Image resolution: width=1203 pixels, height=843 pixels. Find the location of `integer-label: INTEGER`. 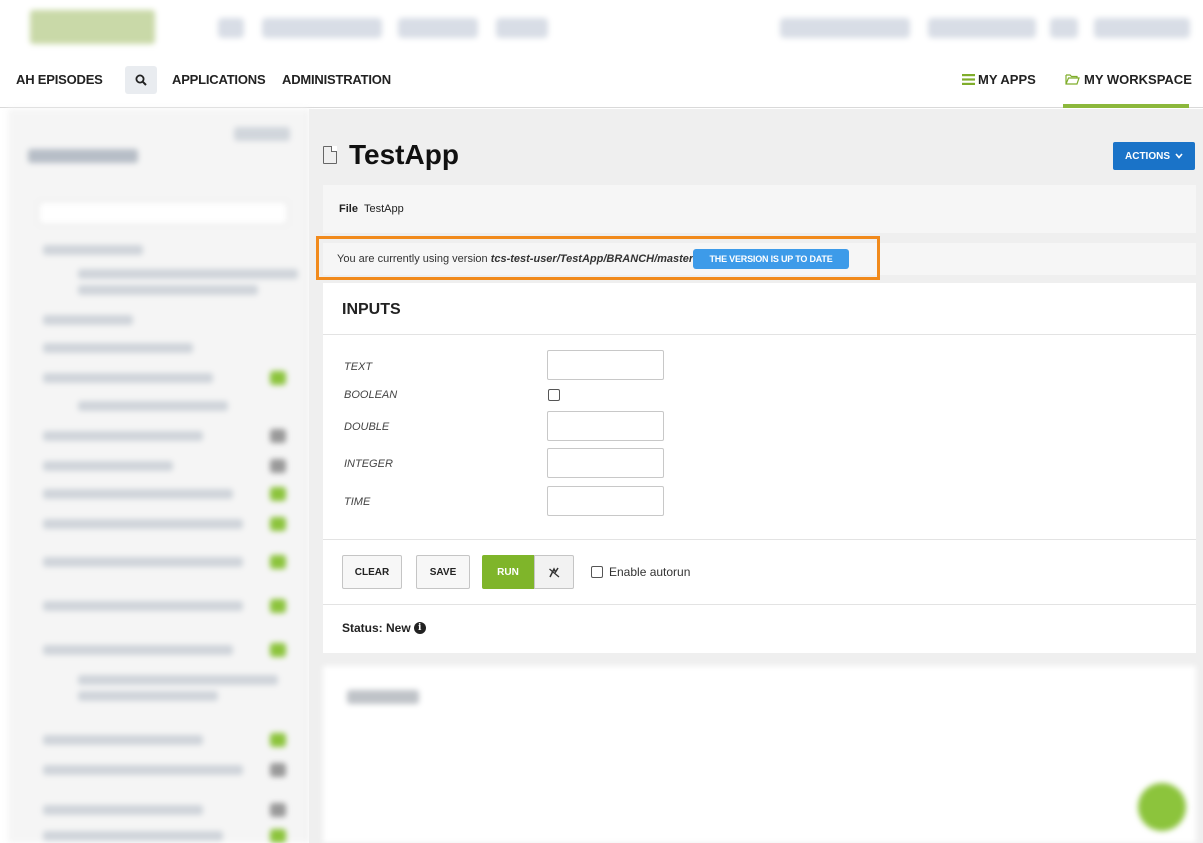

integer-label: INTEGER is located at coordinates (368, 464).